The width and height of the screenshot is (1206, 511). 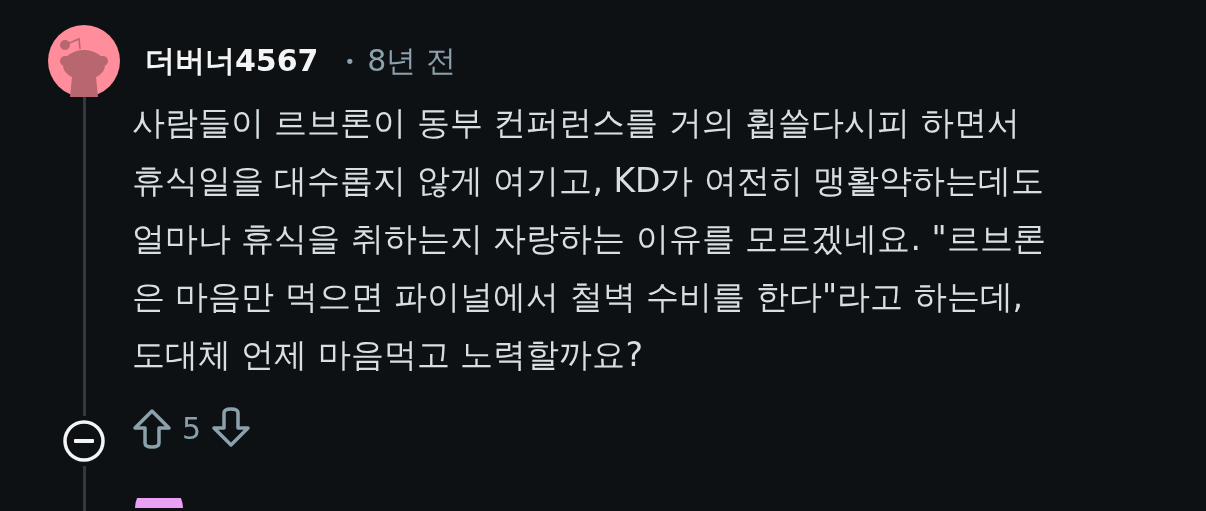 What do you see at coordinates (411, 60) in the screenshot?
I see `timestamp: 8년 전` at bounding box center [411, 60].